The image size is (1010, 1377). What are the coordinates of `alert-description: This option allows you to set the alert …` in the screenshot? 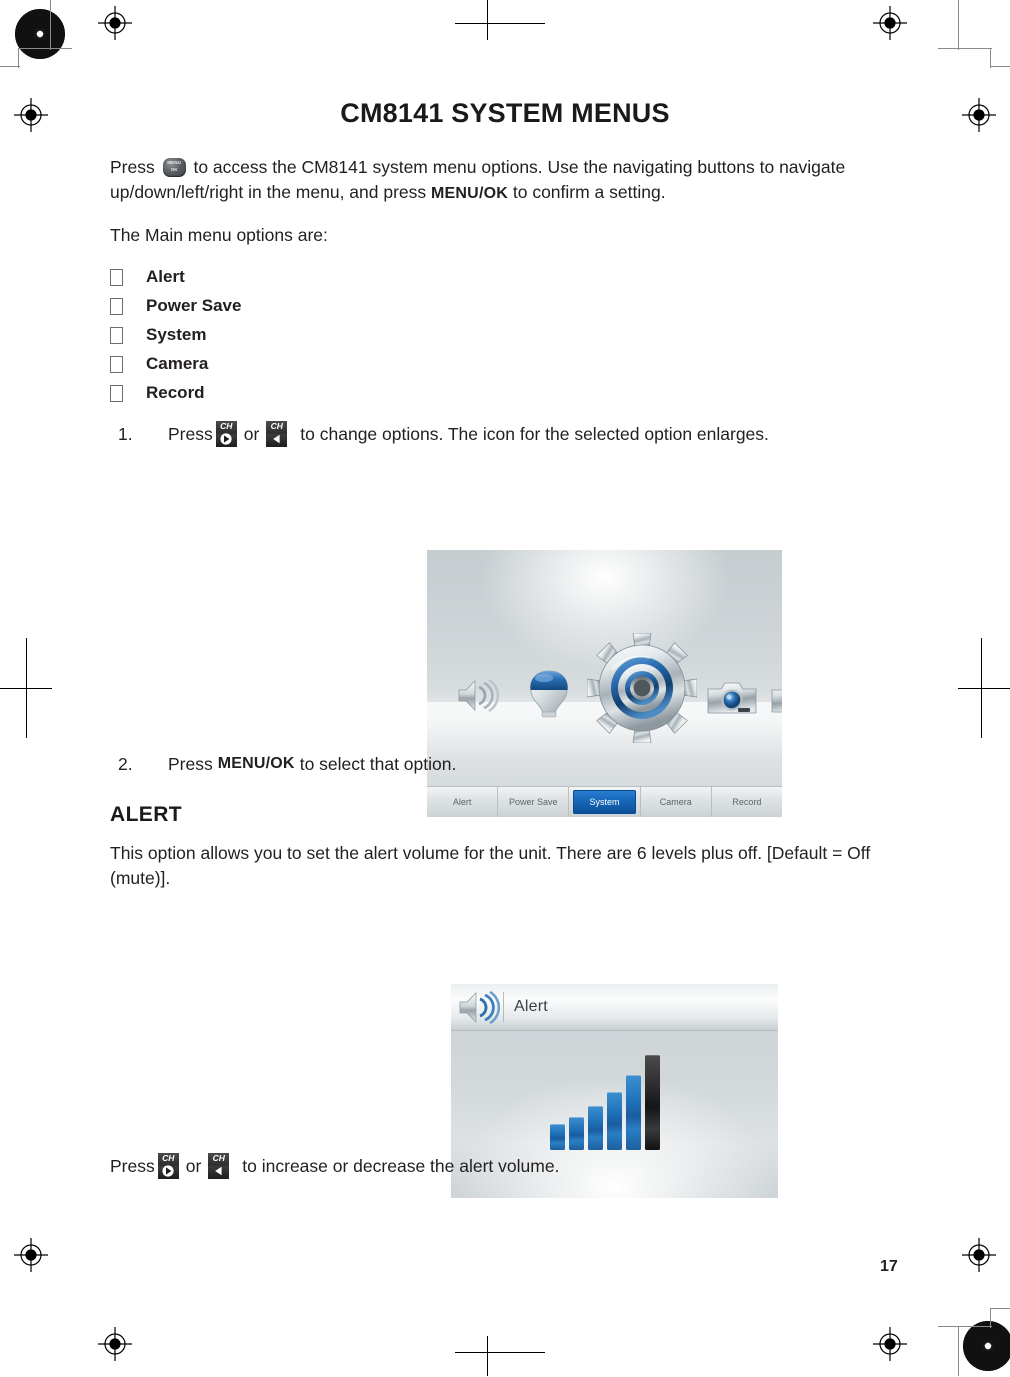 It's located at (490, 865).